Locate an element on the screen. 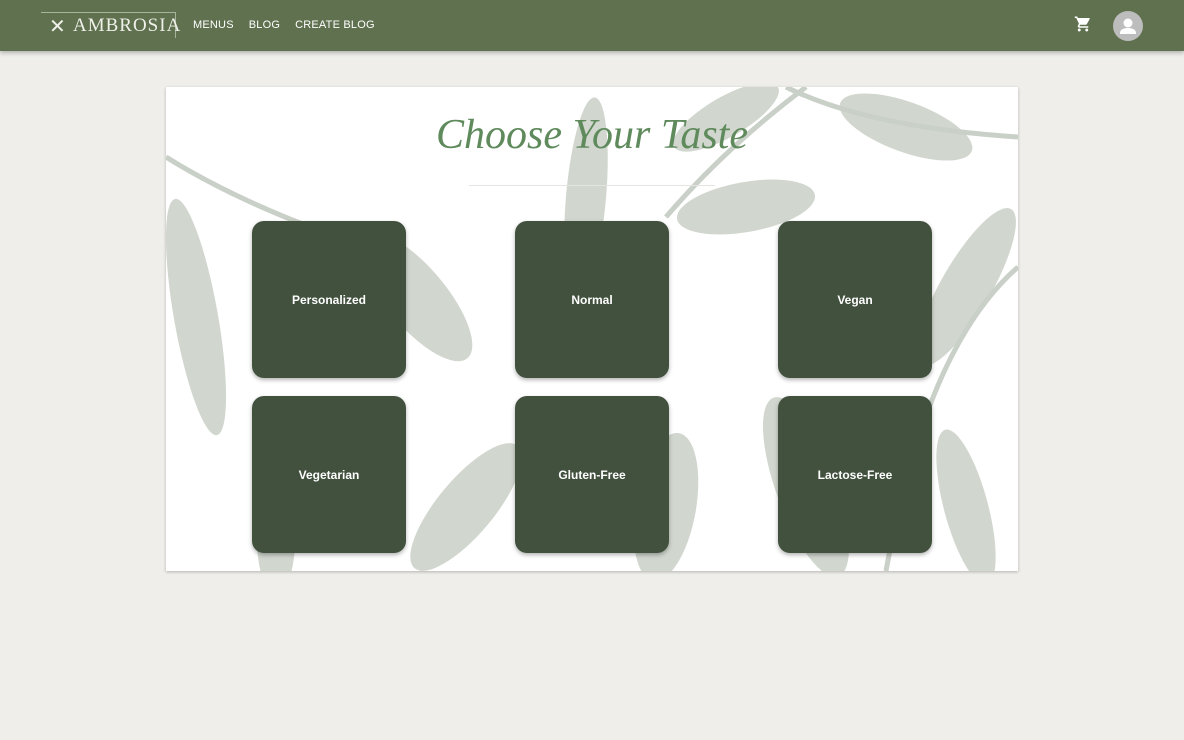 The image size is (1184, 740). title-divider is located at coordinates (592, 185).